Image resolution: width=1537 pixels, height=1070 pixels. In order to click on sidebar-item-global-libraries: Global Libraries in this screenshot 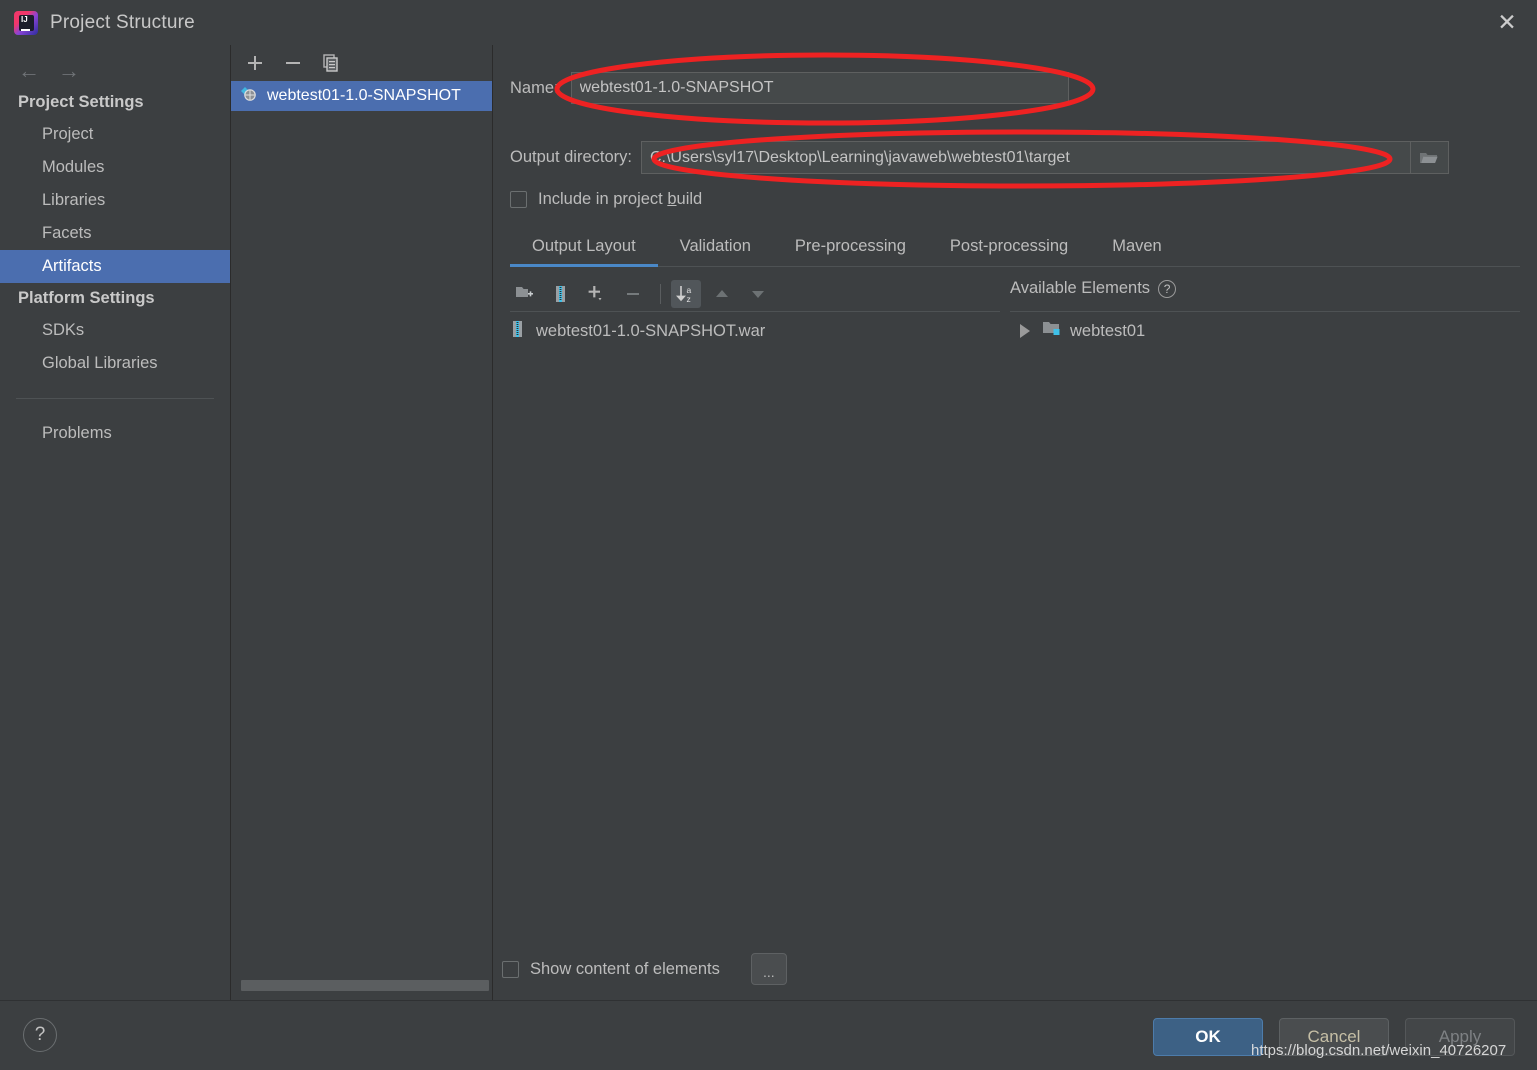, I will do `click(115, 363)`.